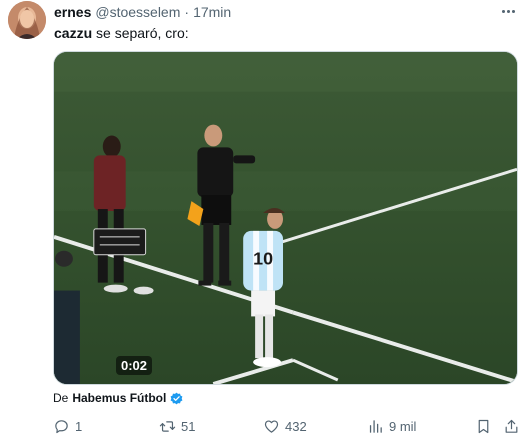 The height and width of the screenshot is (443, 530). I want to click on reply-button: 1, so click(67, 426).